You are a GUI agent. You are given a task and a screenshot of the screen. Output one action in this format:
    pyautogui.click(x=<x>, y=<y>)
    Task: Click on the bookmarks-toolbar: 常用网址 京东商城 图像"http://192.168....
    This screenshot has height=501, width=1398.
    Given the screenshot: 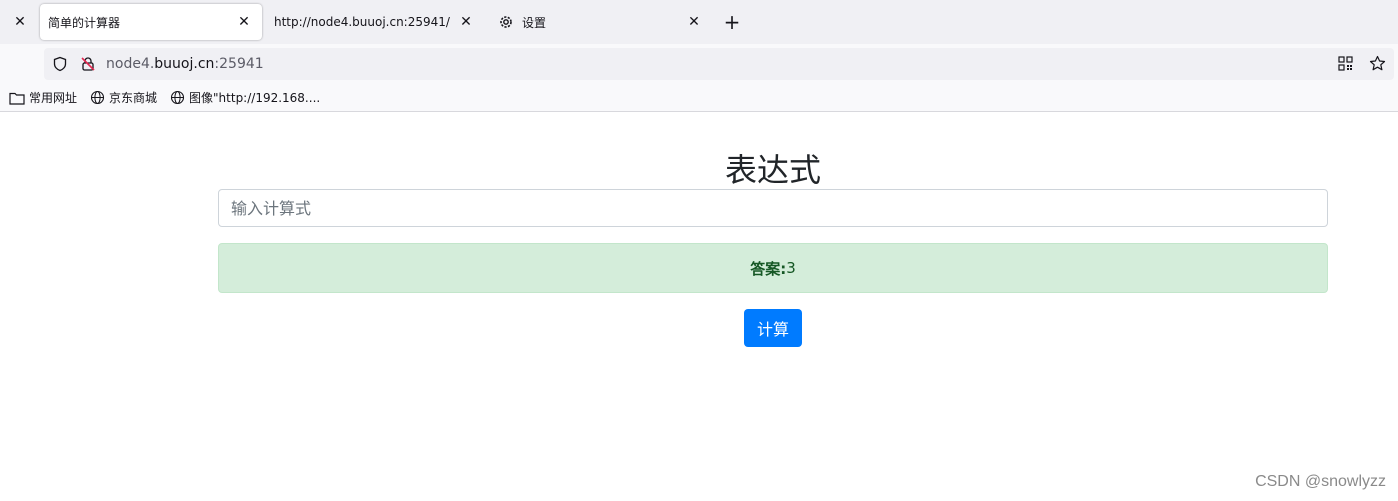 What is the action you would take?
    pyautogui.click(x=699, y=98)
    